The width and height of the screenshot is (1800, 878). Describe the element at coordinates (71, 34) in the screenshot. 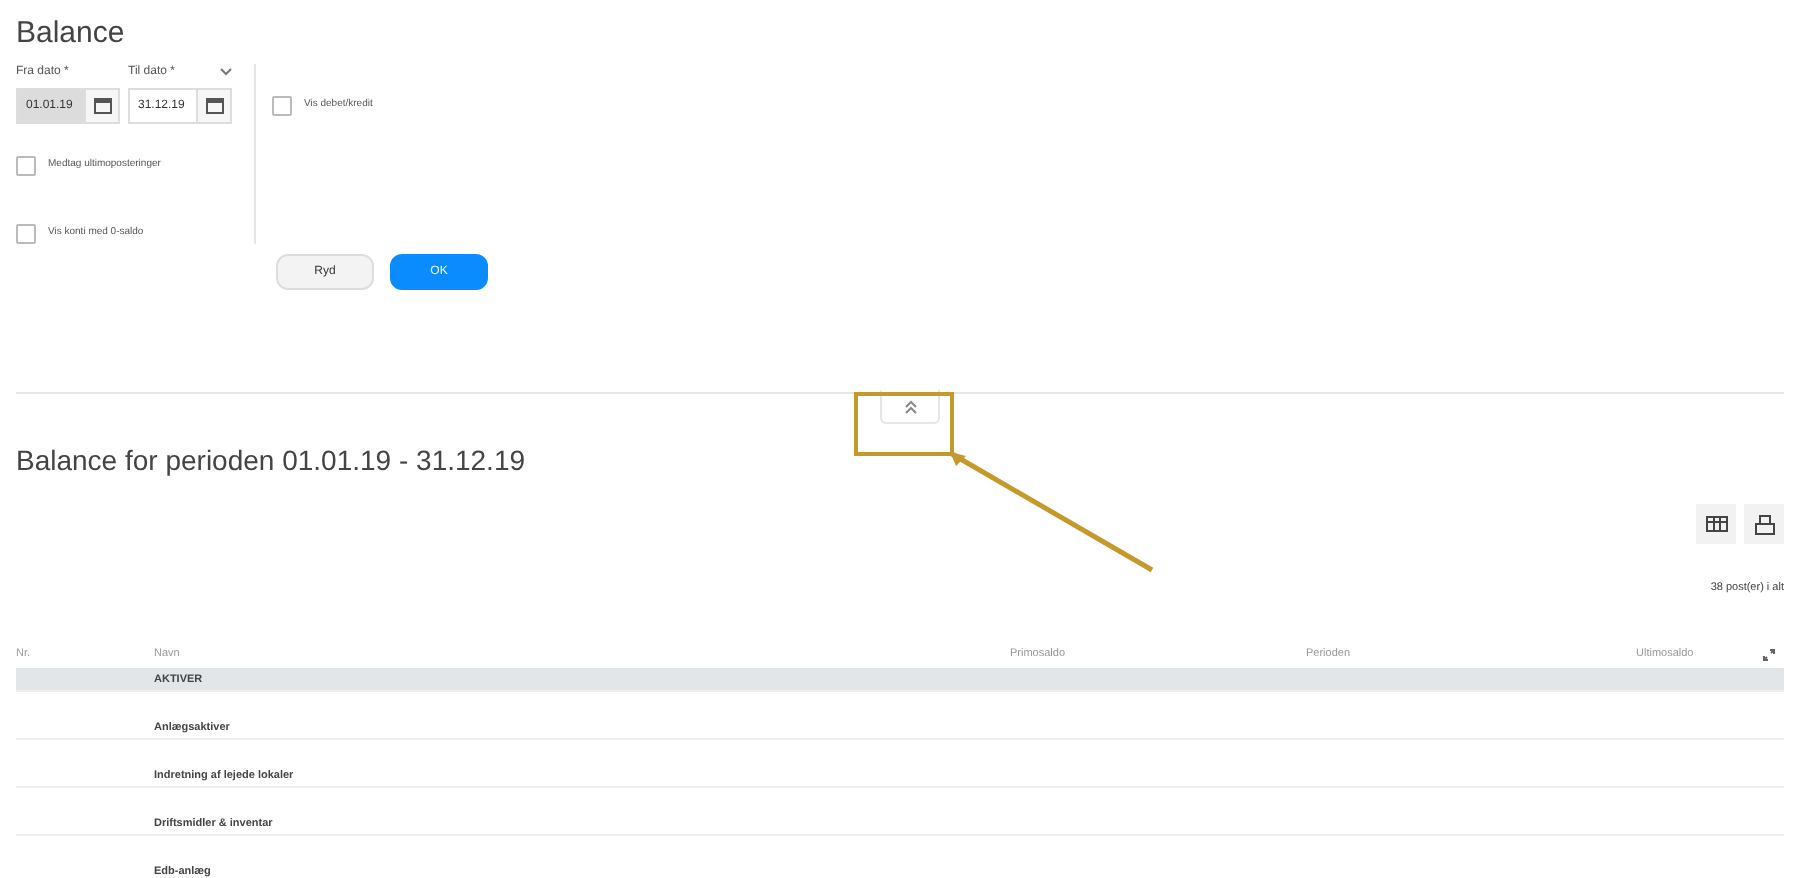

I see `page-title: Balance` at that location.